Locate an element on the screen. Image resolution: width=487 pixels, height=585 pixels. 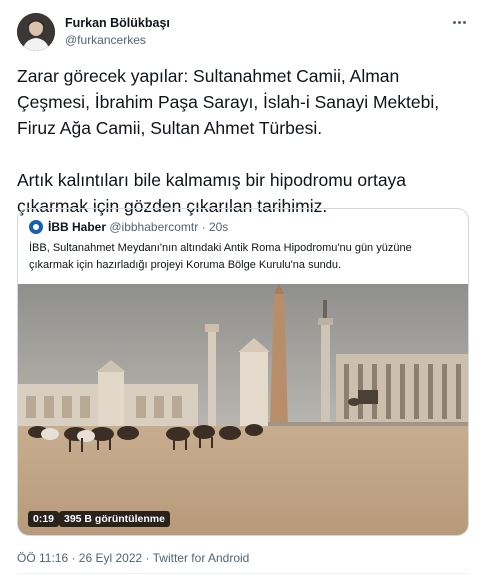
author-handle: @furkancerkes is located at coordinates (105, 40).